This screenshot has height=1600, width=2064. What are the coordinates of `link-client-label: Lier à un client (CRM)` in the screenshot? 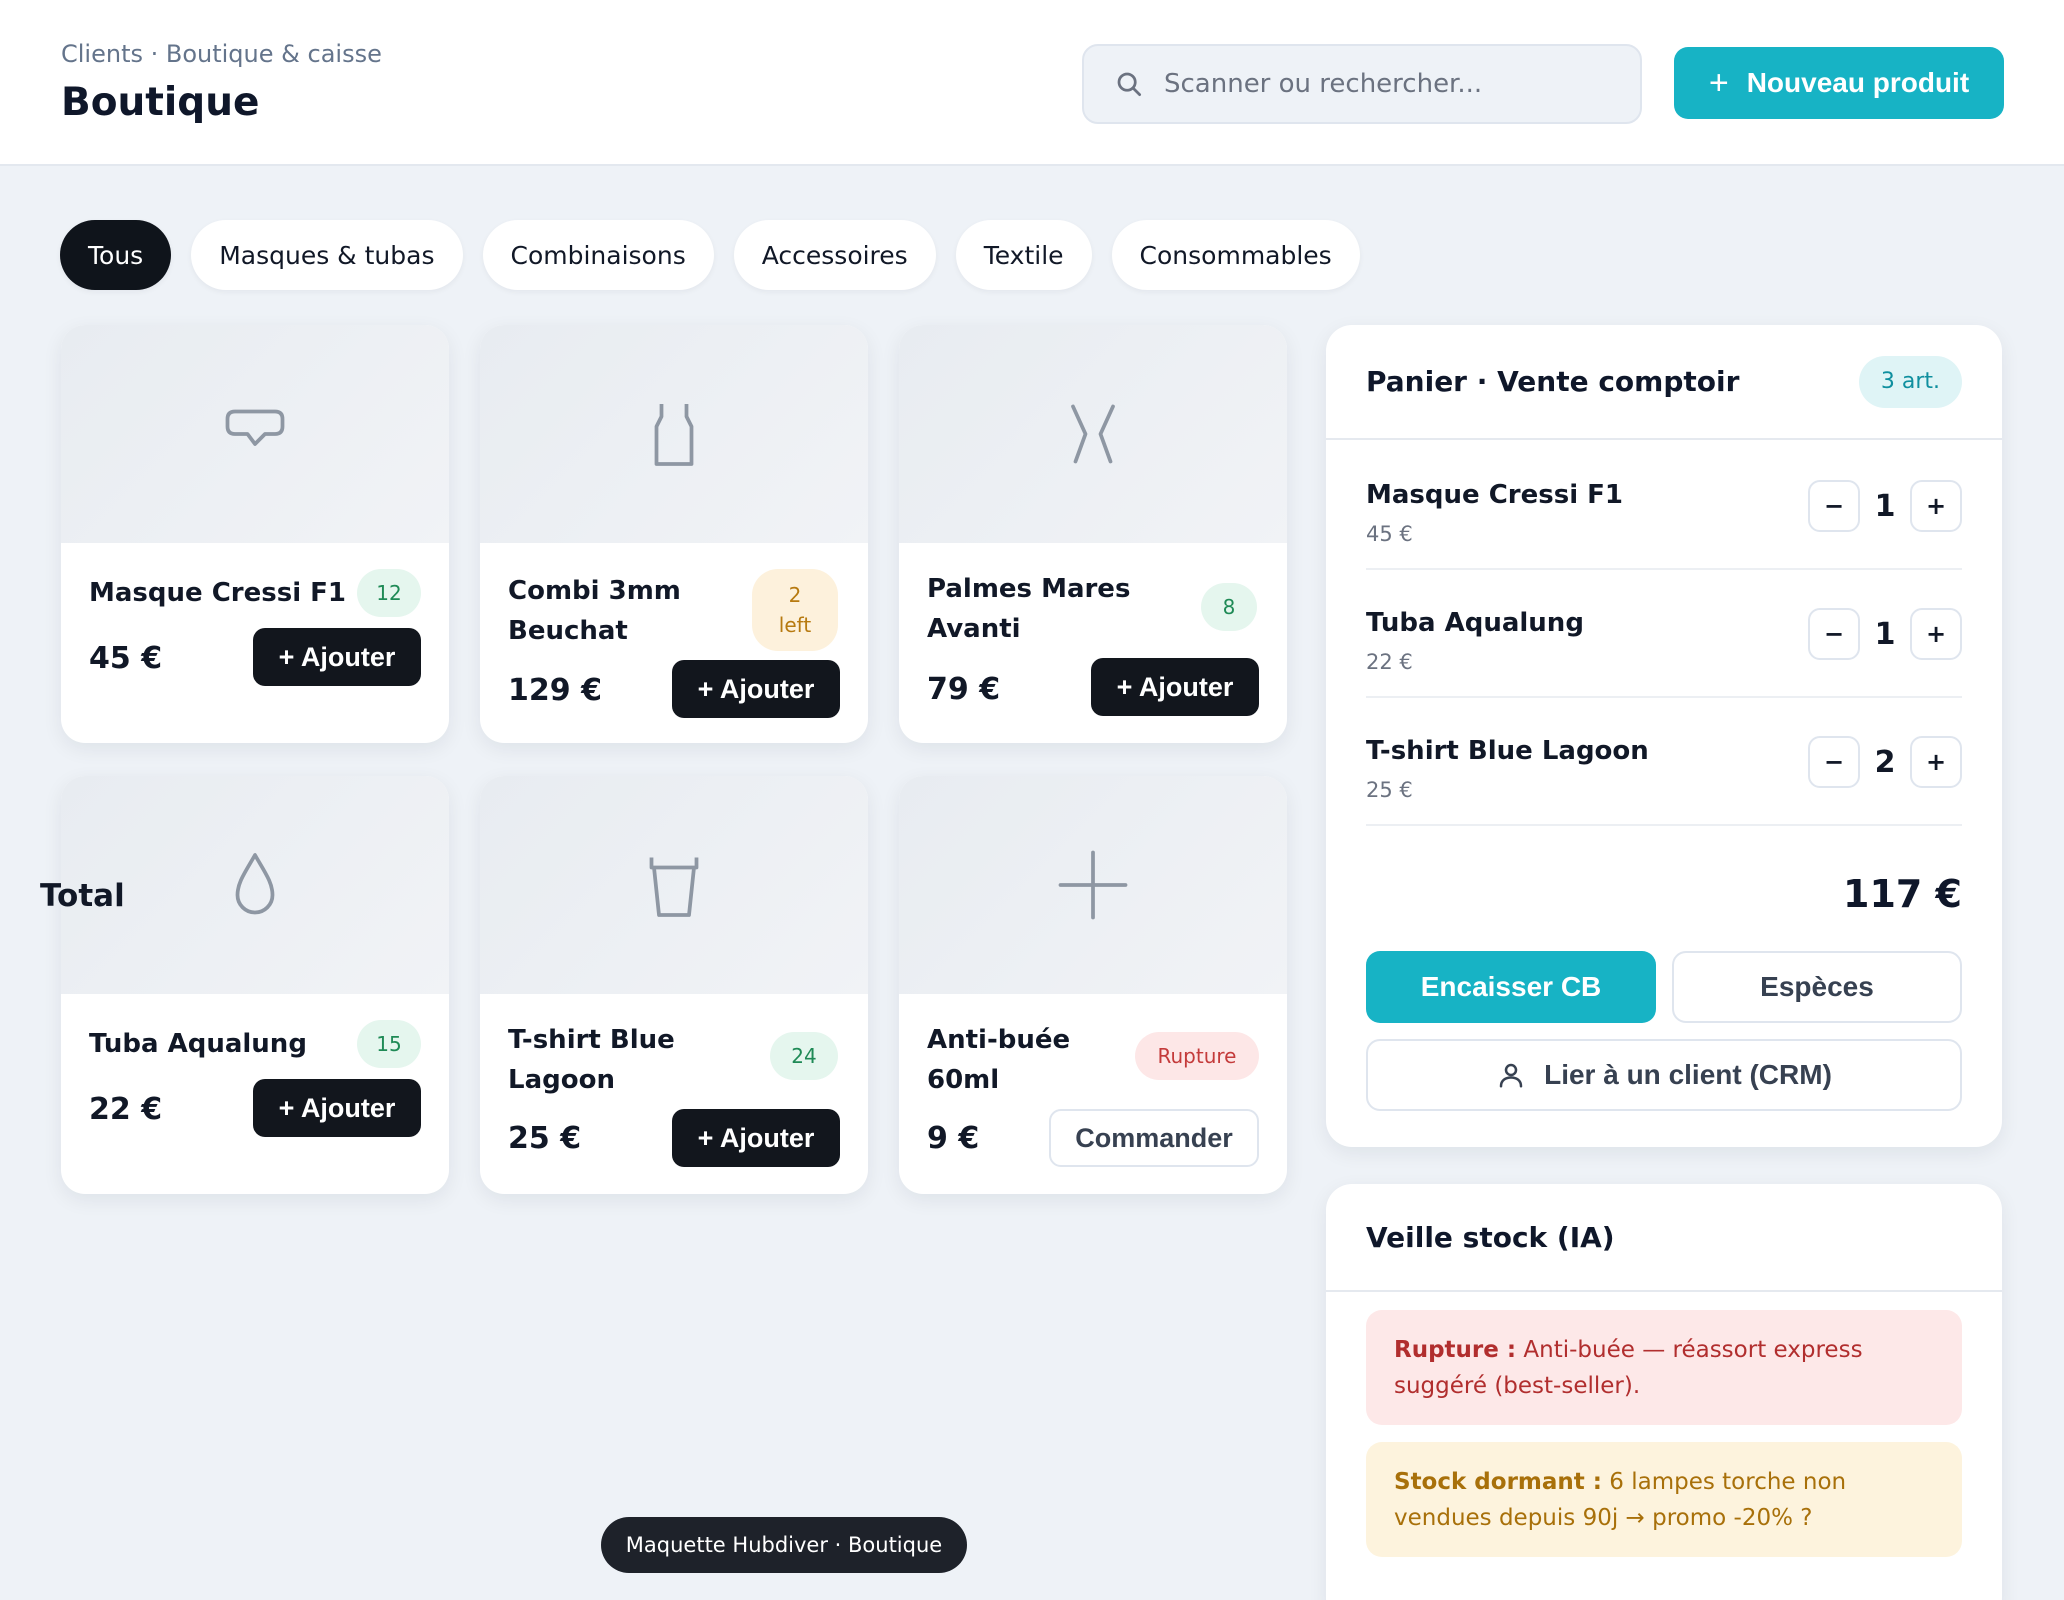 It's located at (1688, 1074).